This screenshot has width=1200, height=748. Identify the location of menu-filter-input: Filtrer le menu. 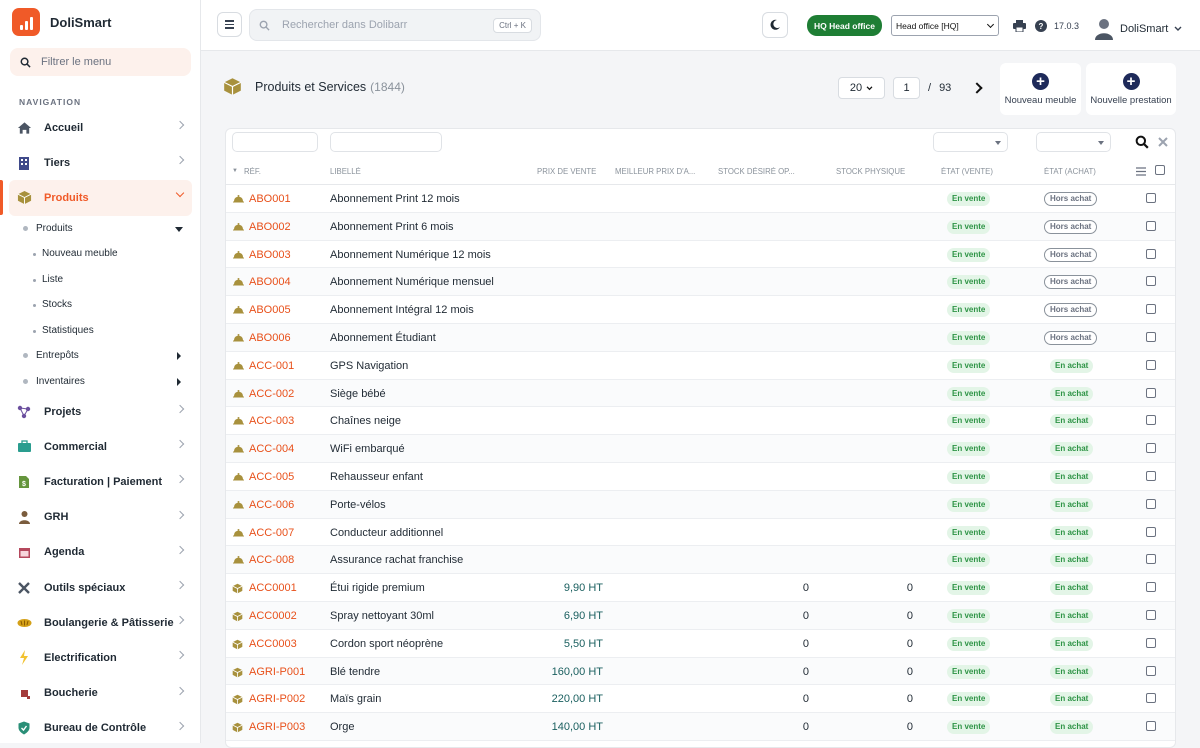
(100, 62).